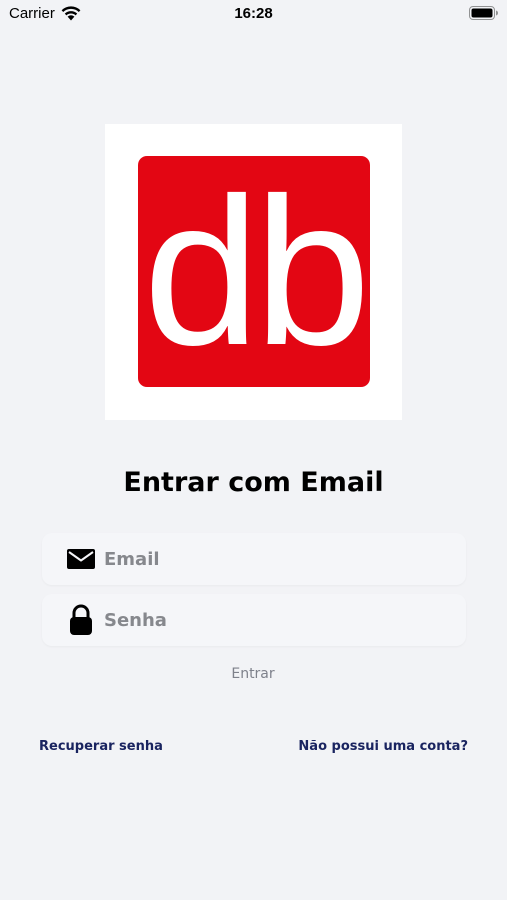 This screenshot has height=900, width=507. What do you see at coordinates (101, 746) in the screenshot?
I see `recover-password-link: Recuperar senha` at bounding box center [101, 746].